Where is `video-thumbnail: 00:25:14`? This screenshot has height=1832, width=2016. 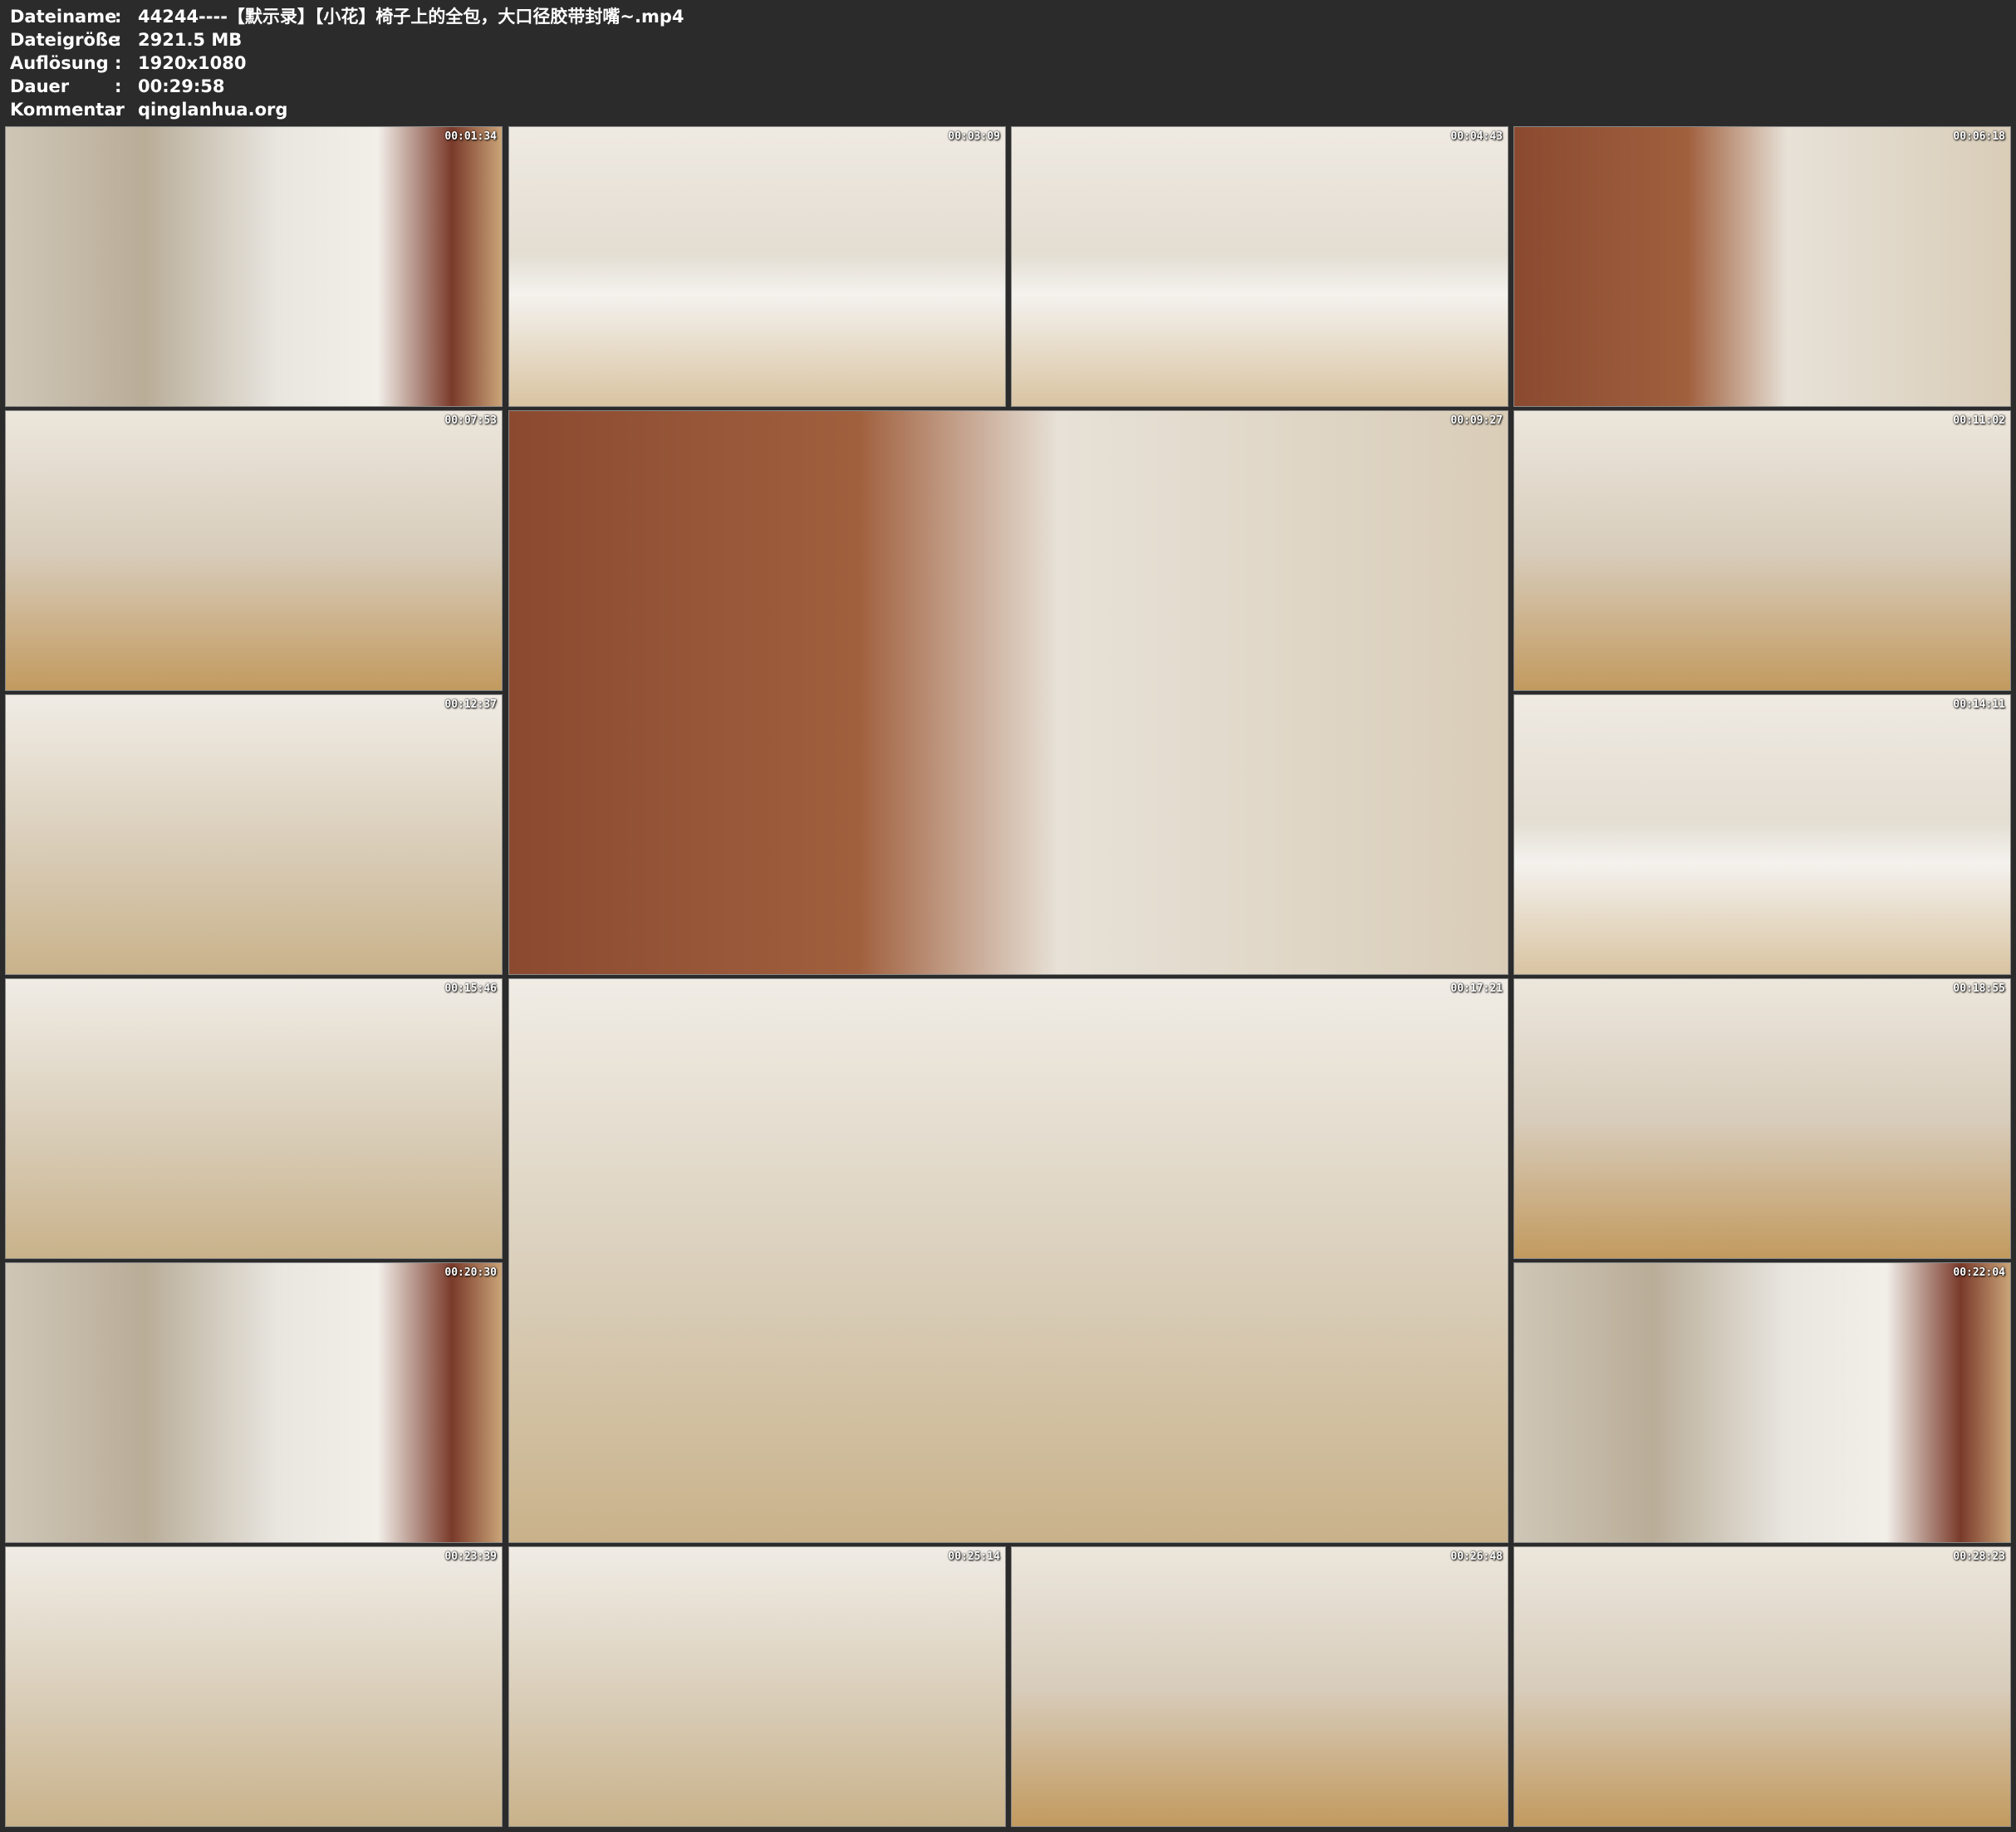
video-thumbnail: 00:25:14 is located at coordinates (757, 1686).